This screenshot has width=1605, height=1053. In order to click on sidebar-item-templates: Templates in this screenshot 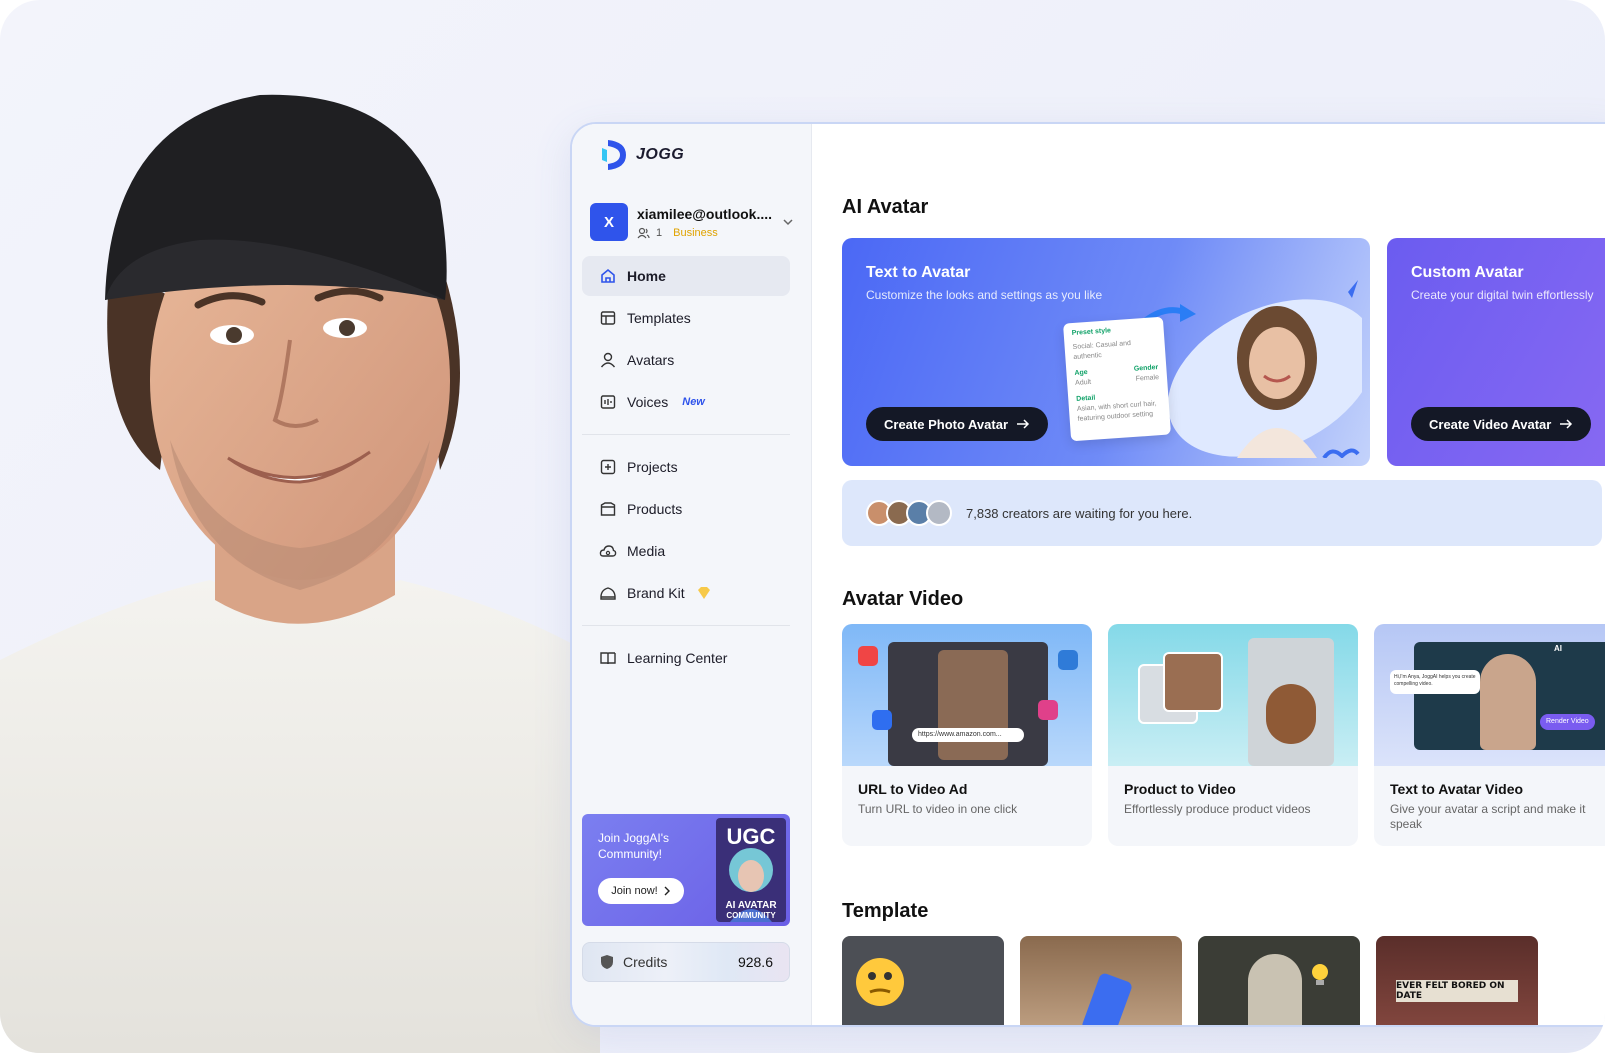, I will do `click(686, 318)`.